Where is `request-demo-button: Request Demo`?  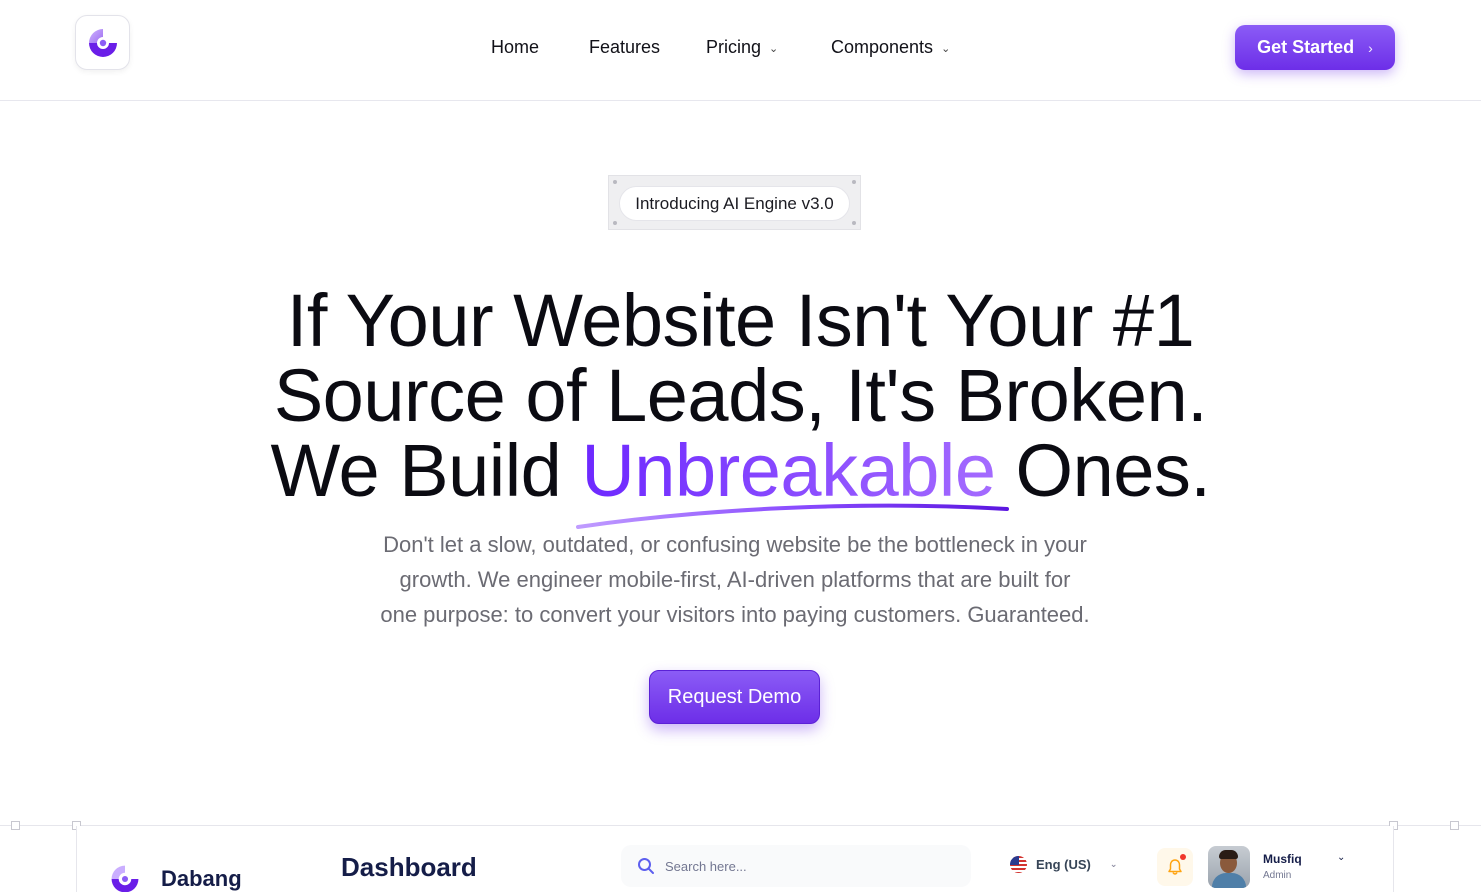 request-demo-button: Request Demo is located at coordinates (734, 697).